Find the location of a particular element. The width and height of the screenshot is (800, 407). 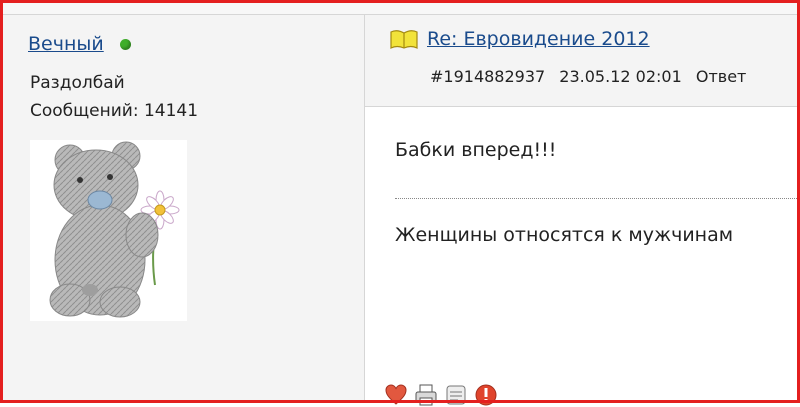

heart-icon is located at coordinates (396, 395).